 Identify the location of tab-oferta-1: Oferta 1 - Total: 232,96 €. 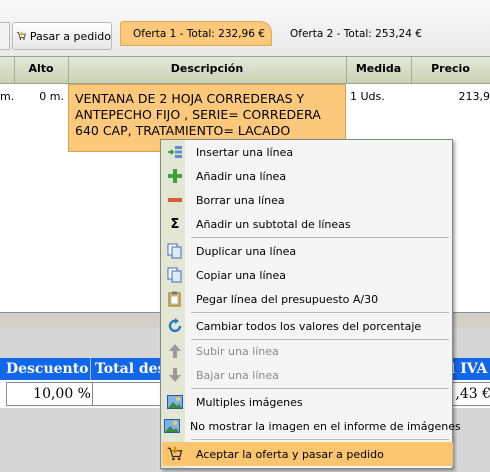
(196, 33).